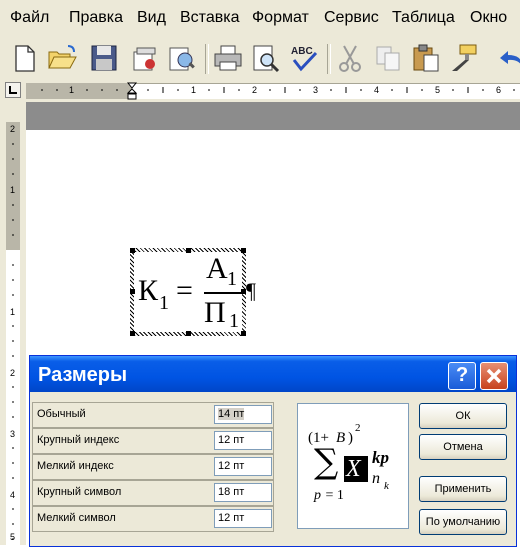 The height and width of the screenshot is (547, 520). Describe the element at coordinates (144, 58) in the screenshot. I see `permission-icon` at that location.